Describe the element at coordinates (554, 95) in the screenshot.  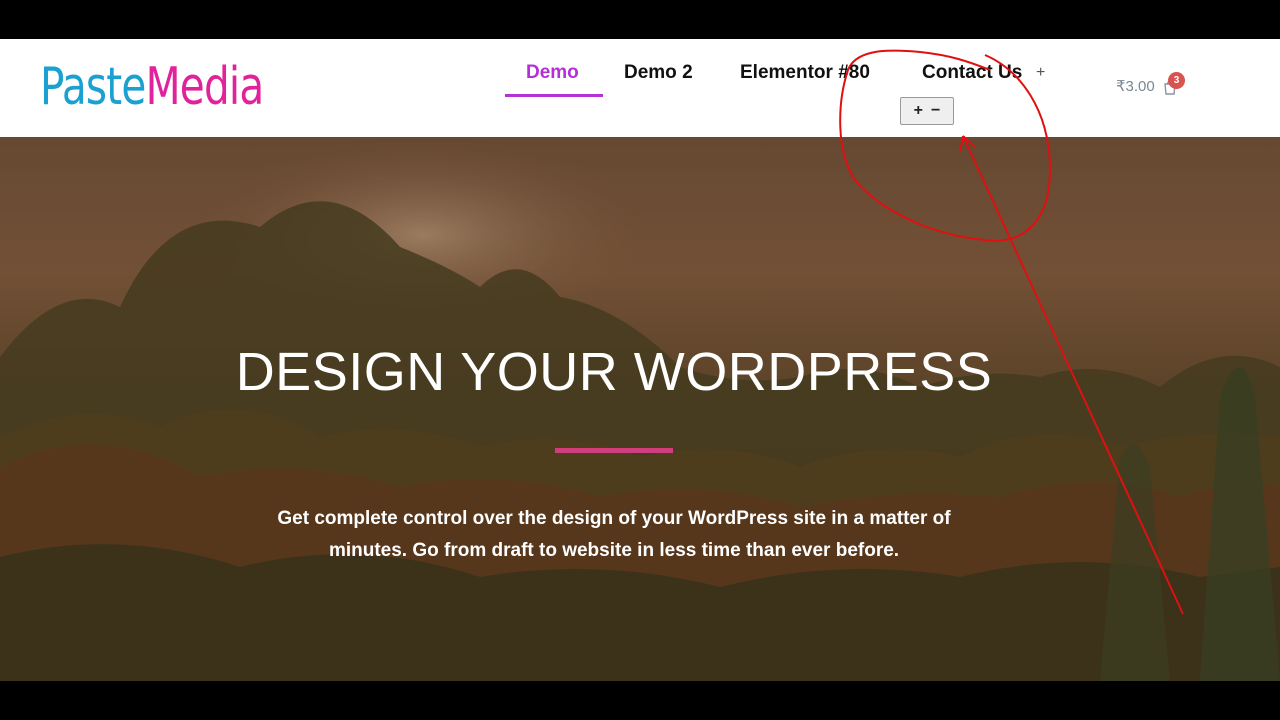
I see `nav-active-underline` at that location.